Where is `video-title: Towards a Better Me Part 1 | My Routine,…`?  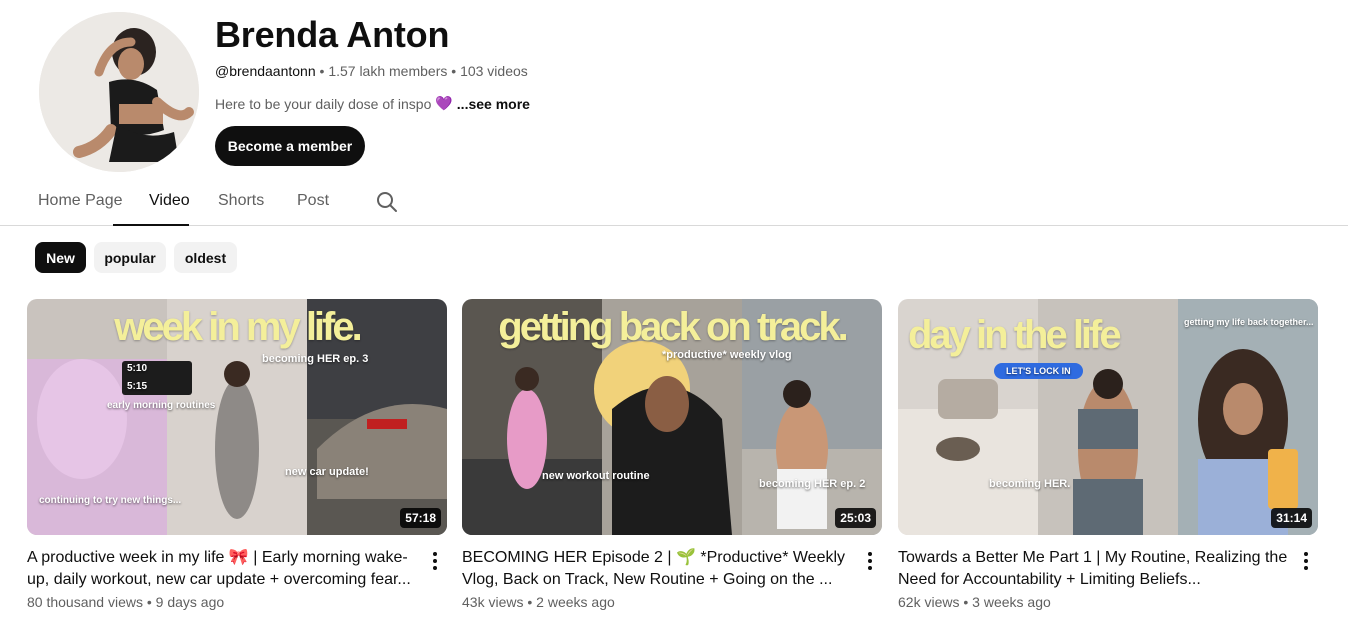
video-title: Towards a Better Me Part 1 | My Routine,… is located at coordinates (1094, 569).